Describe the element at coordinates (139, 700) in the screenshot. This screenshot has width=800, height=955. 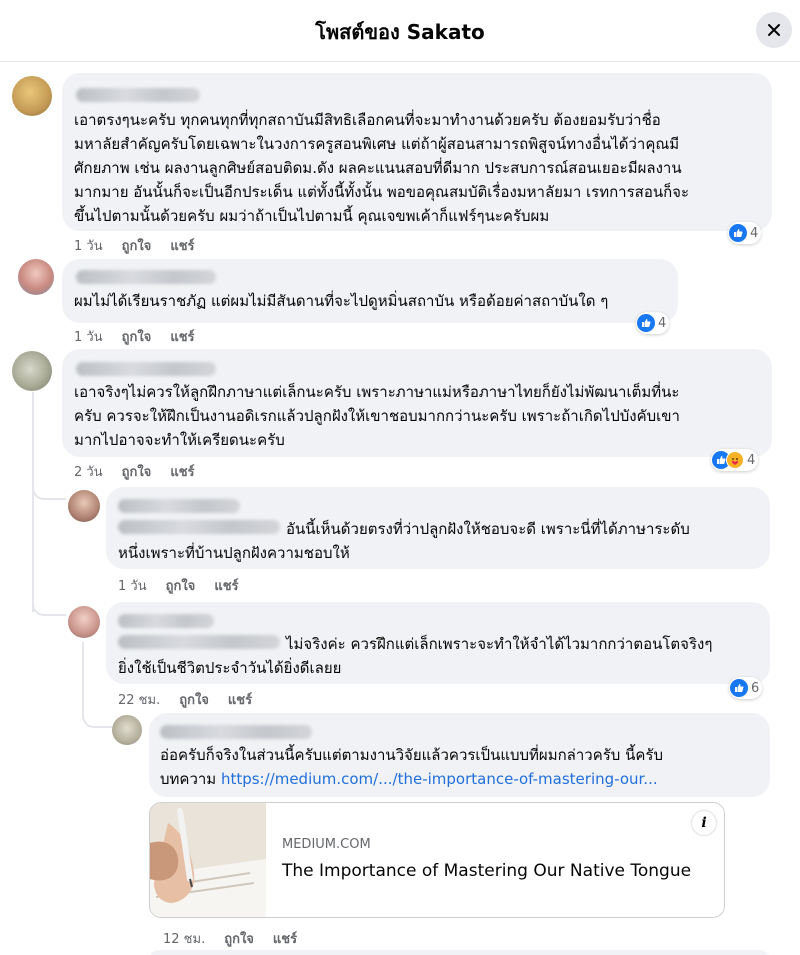
I see `comment-time: 22 ชม.` at that location.